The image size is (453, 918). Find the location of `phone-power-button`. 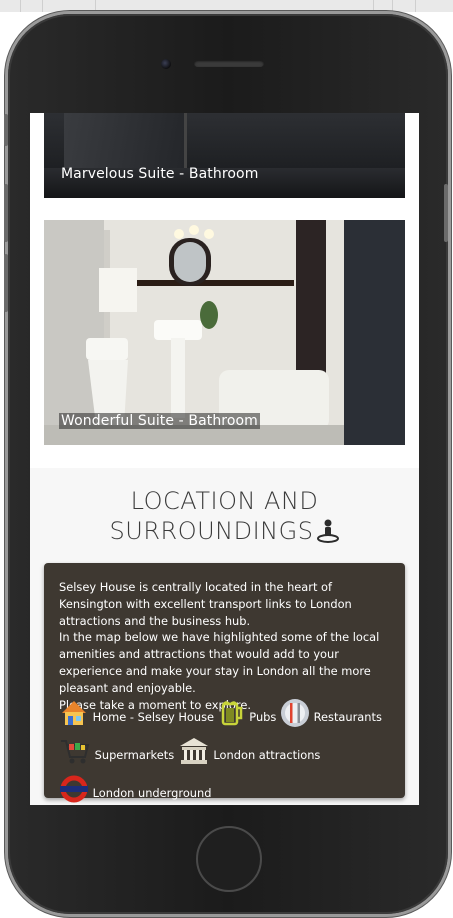

phone-power-button is located at coordinates (446, 213).